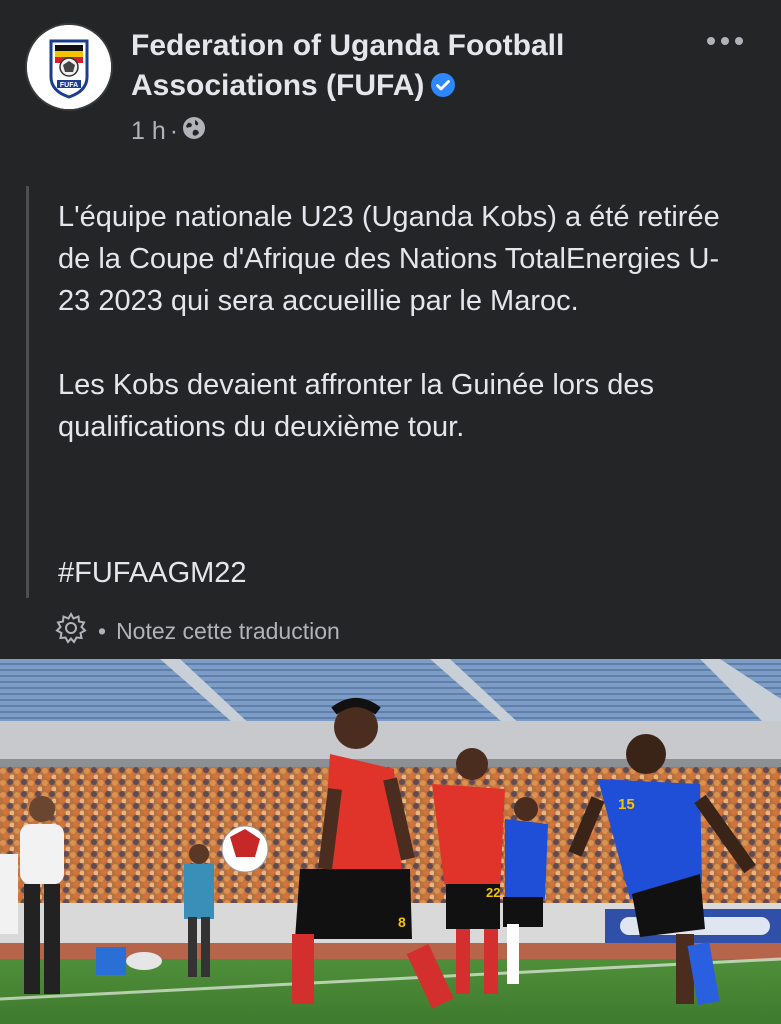 This screenshot has height=1024, width=781. I want to click on globe-icon, so click(194, 131).